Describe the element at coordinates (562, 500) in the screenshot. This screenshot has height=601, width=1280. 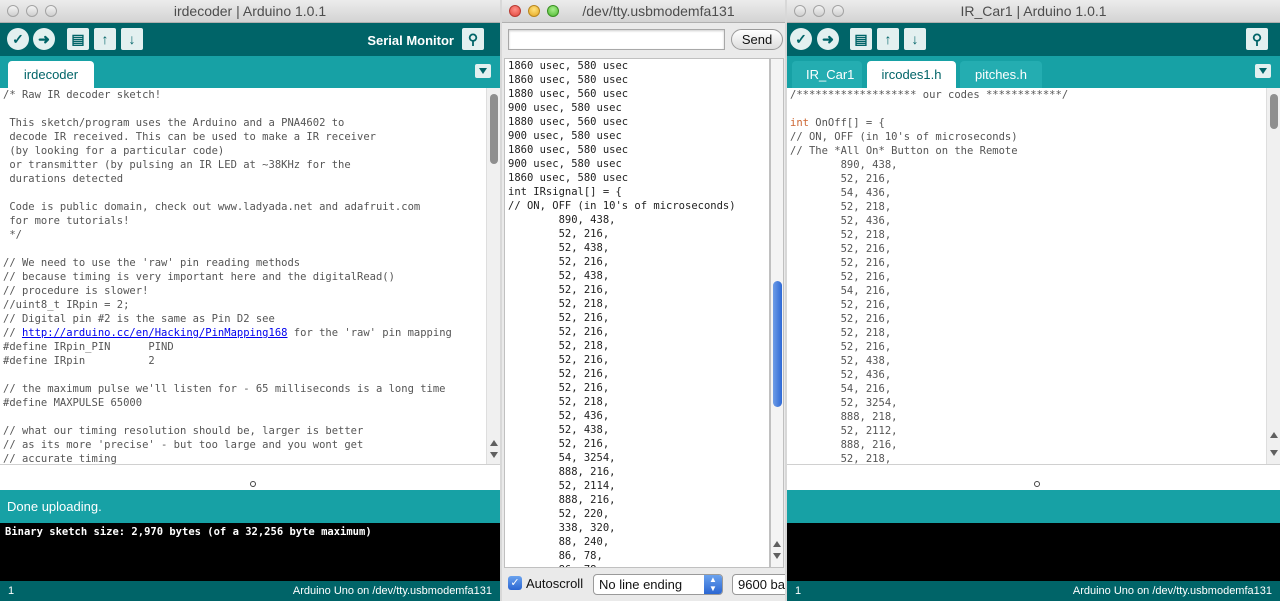
I see `serial-output-line: 888, 216,` at that location.